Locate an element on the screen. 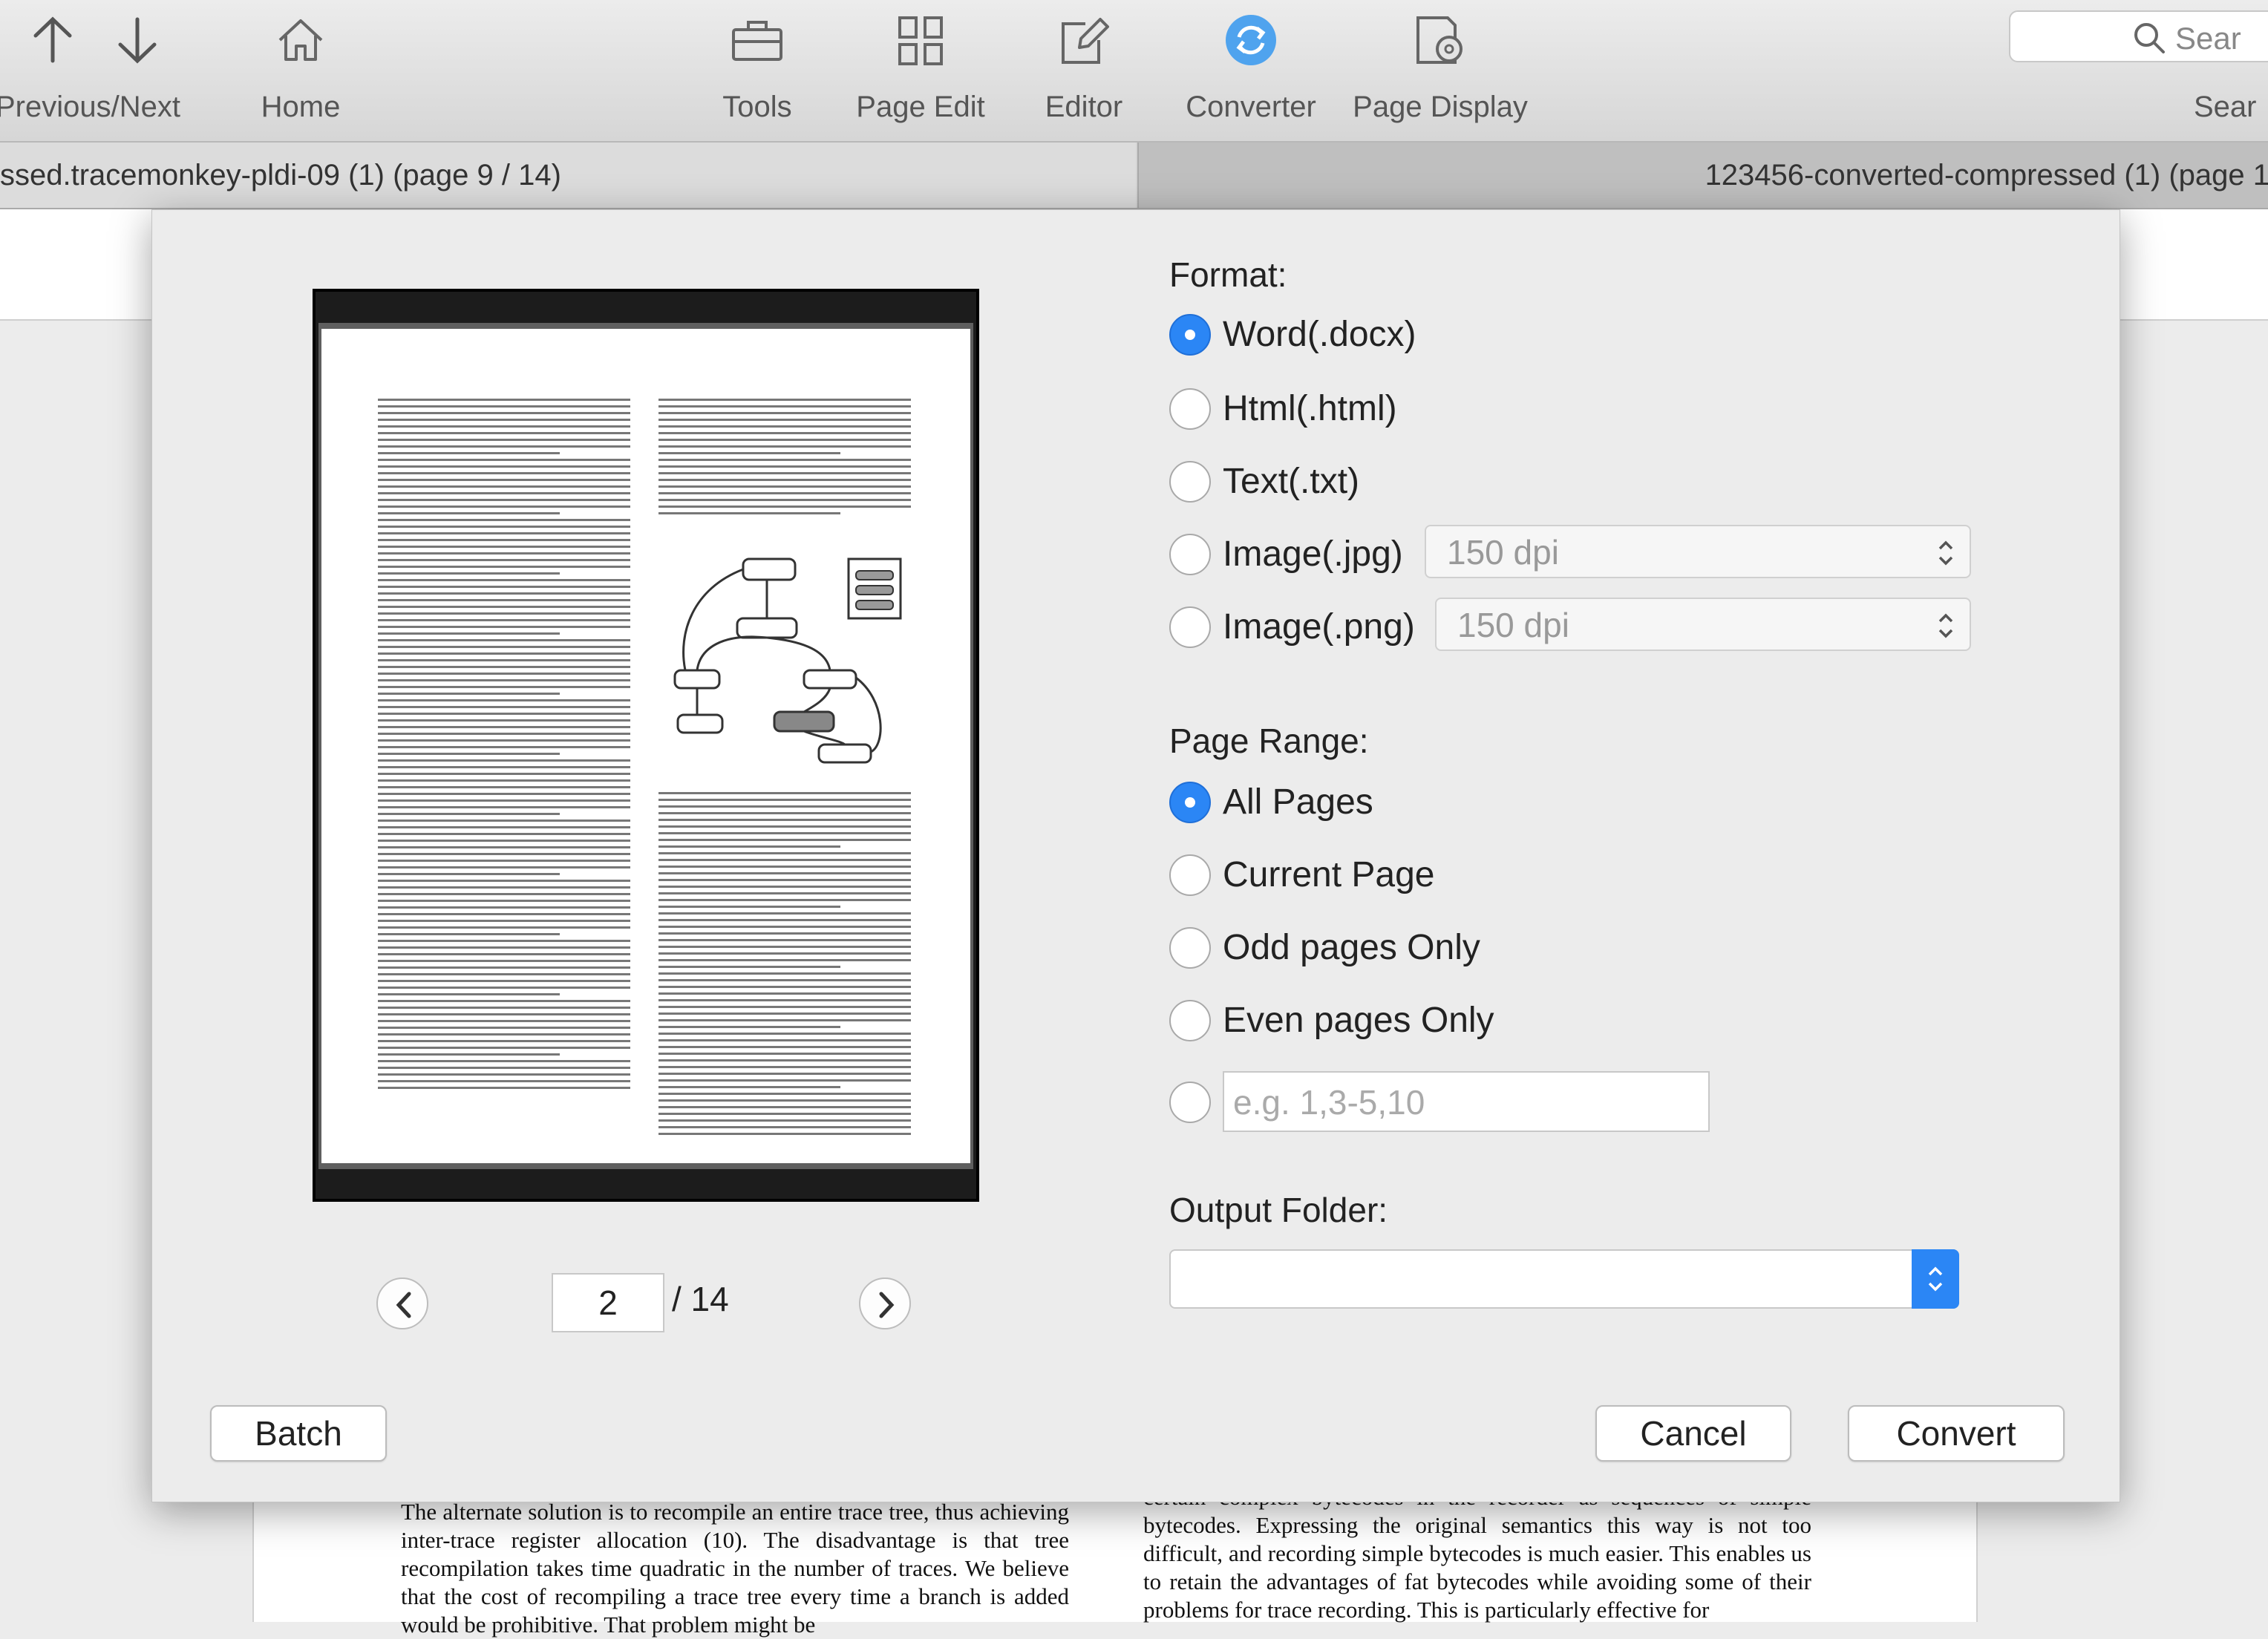  jpg-dpi-select: 150 dpi is located at coordinates (1698, 551).